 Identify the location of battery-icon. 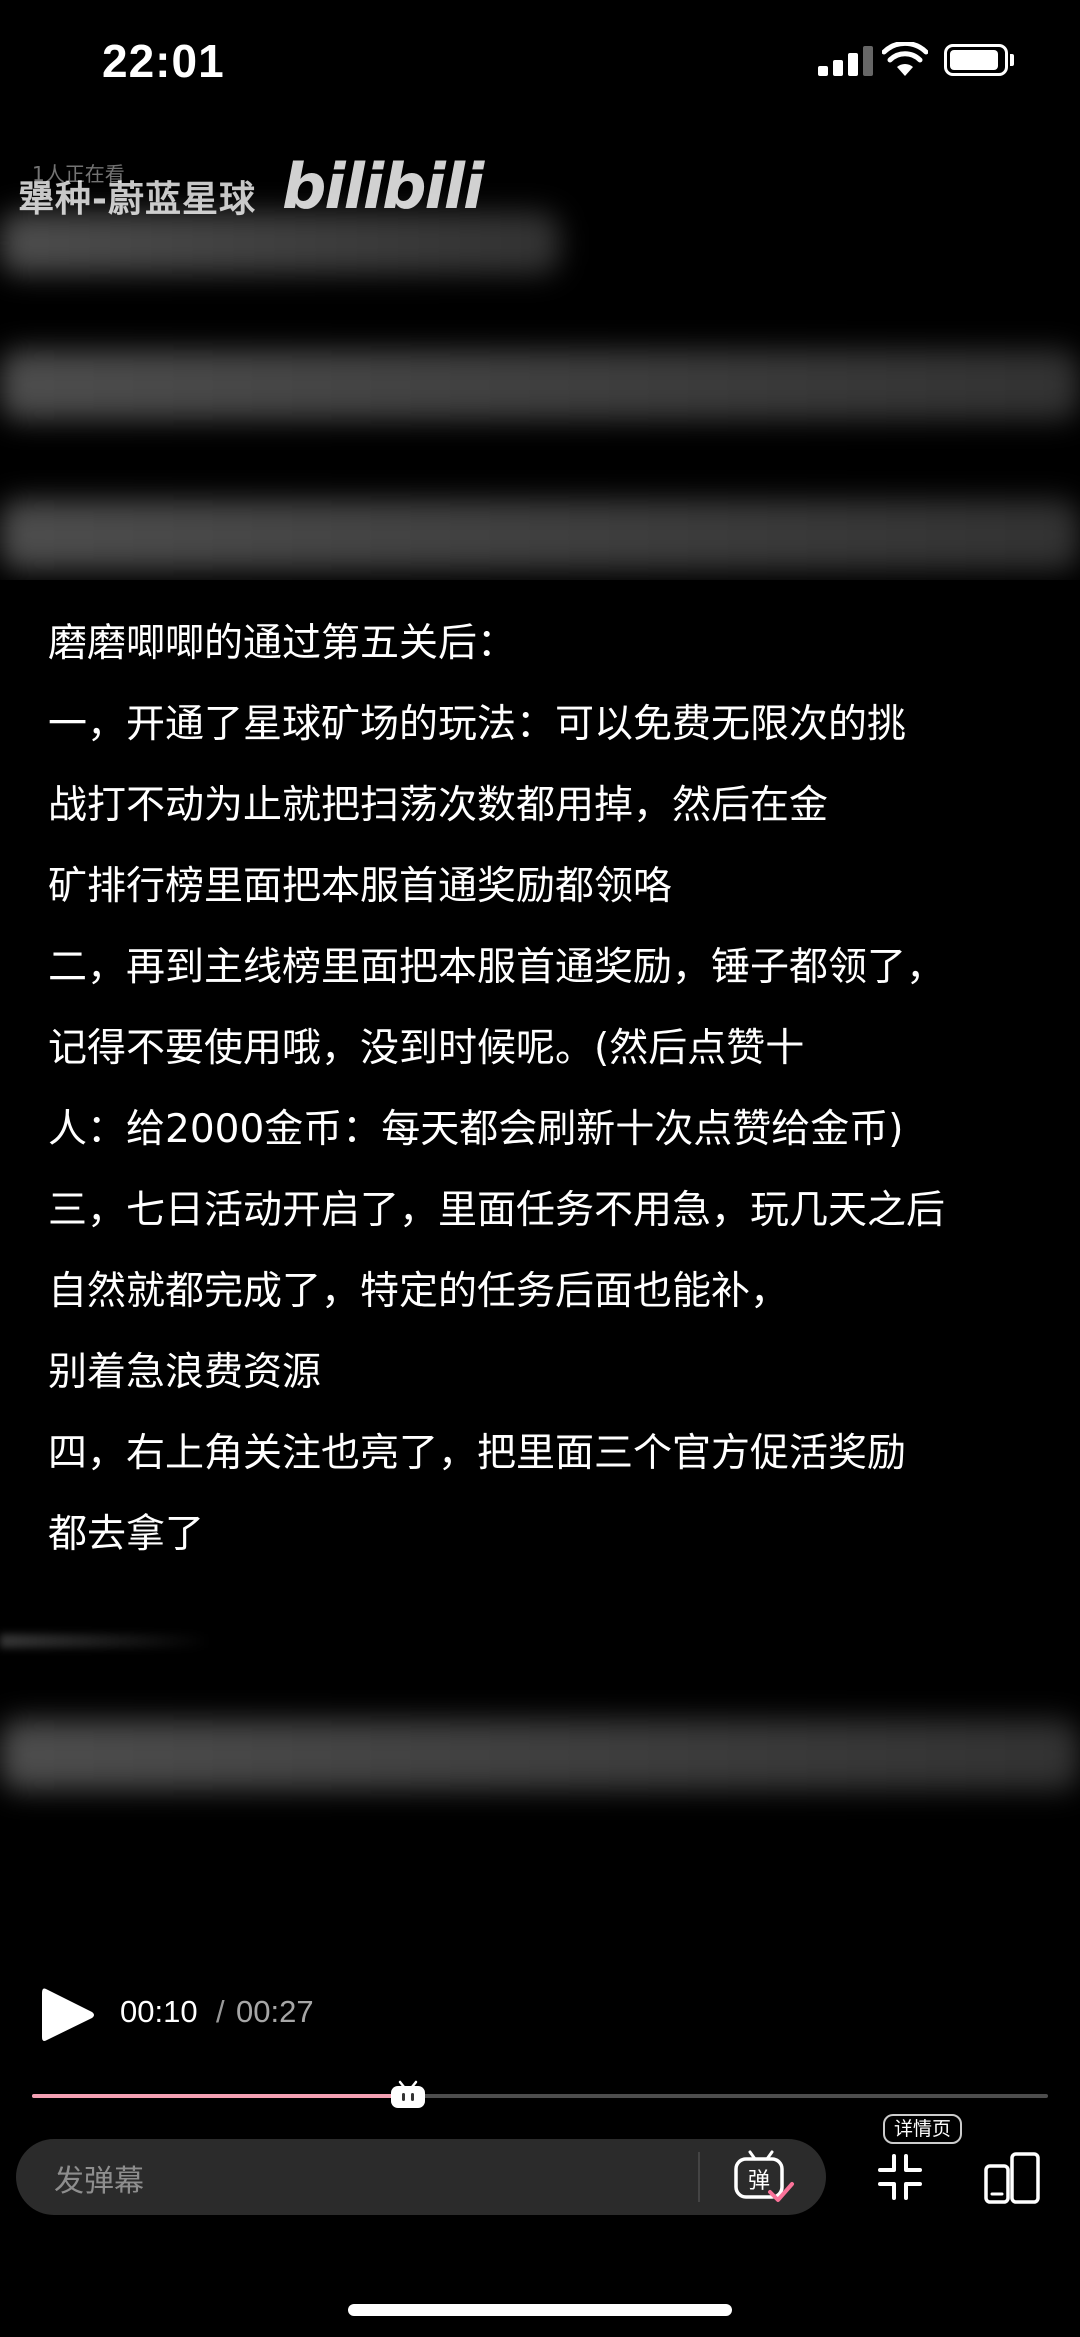
(976, 60).